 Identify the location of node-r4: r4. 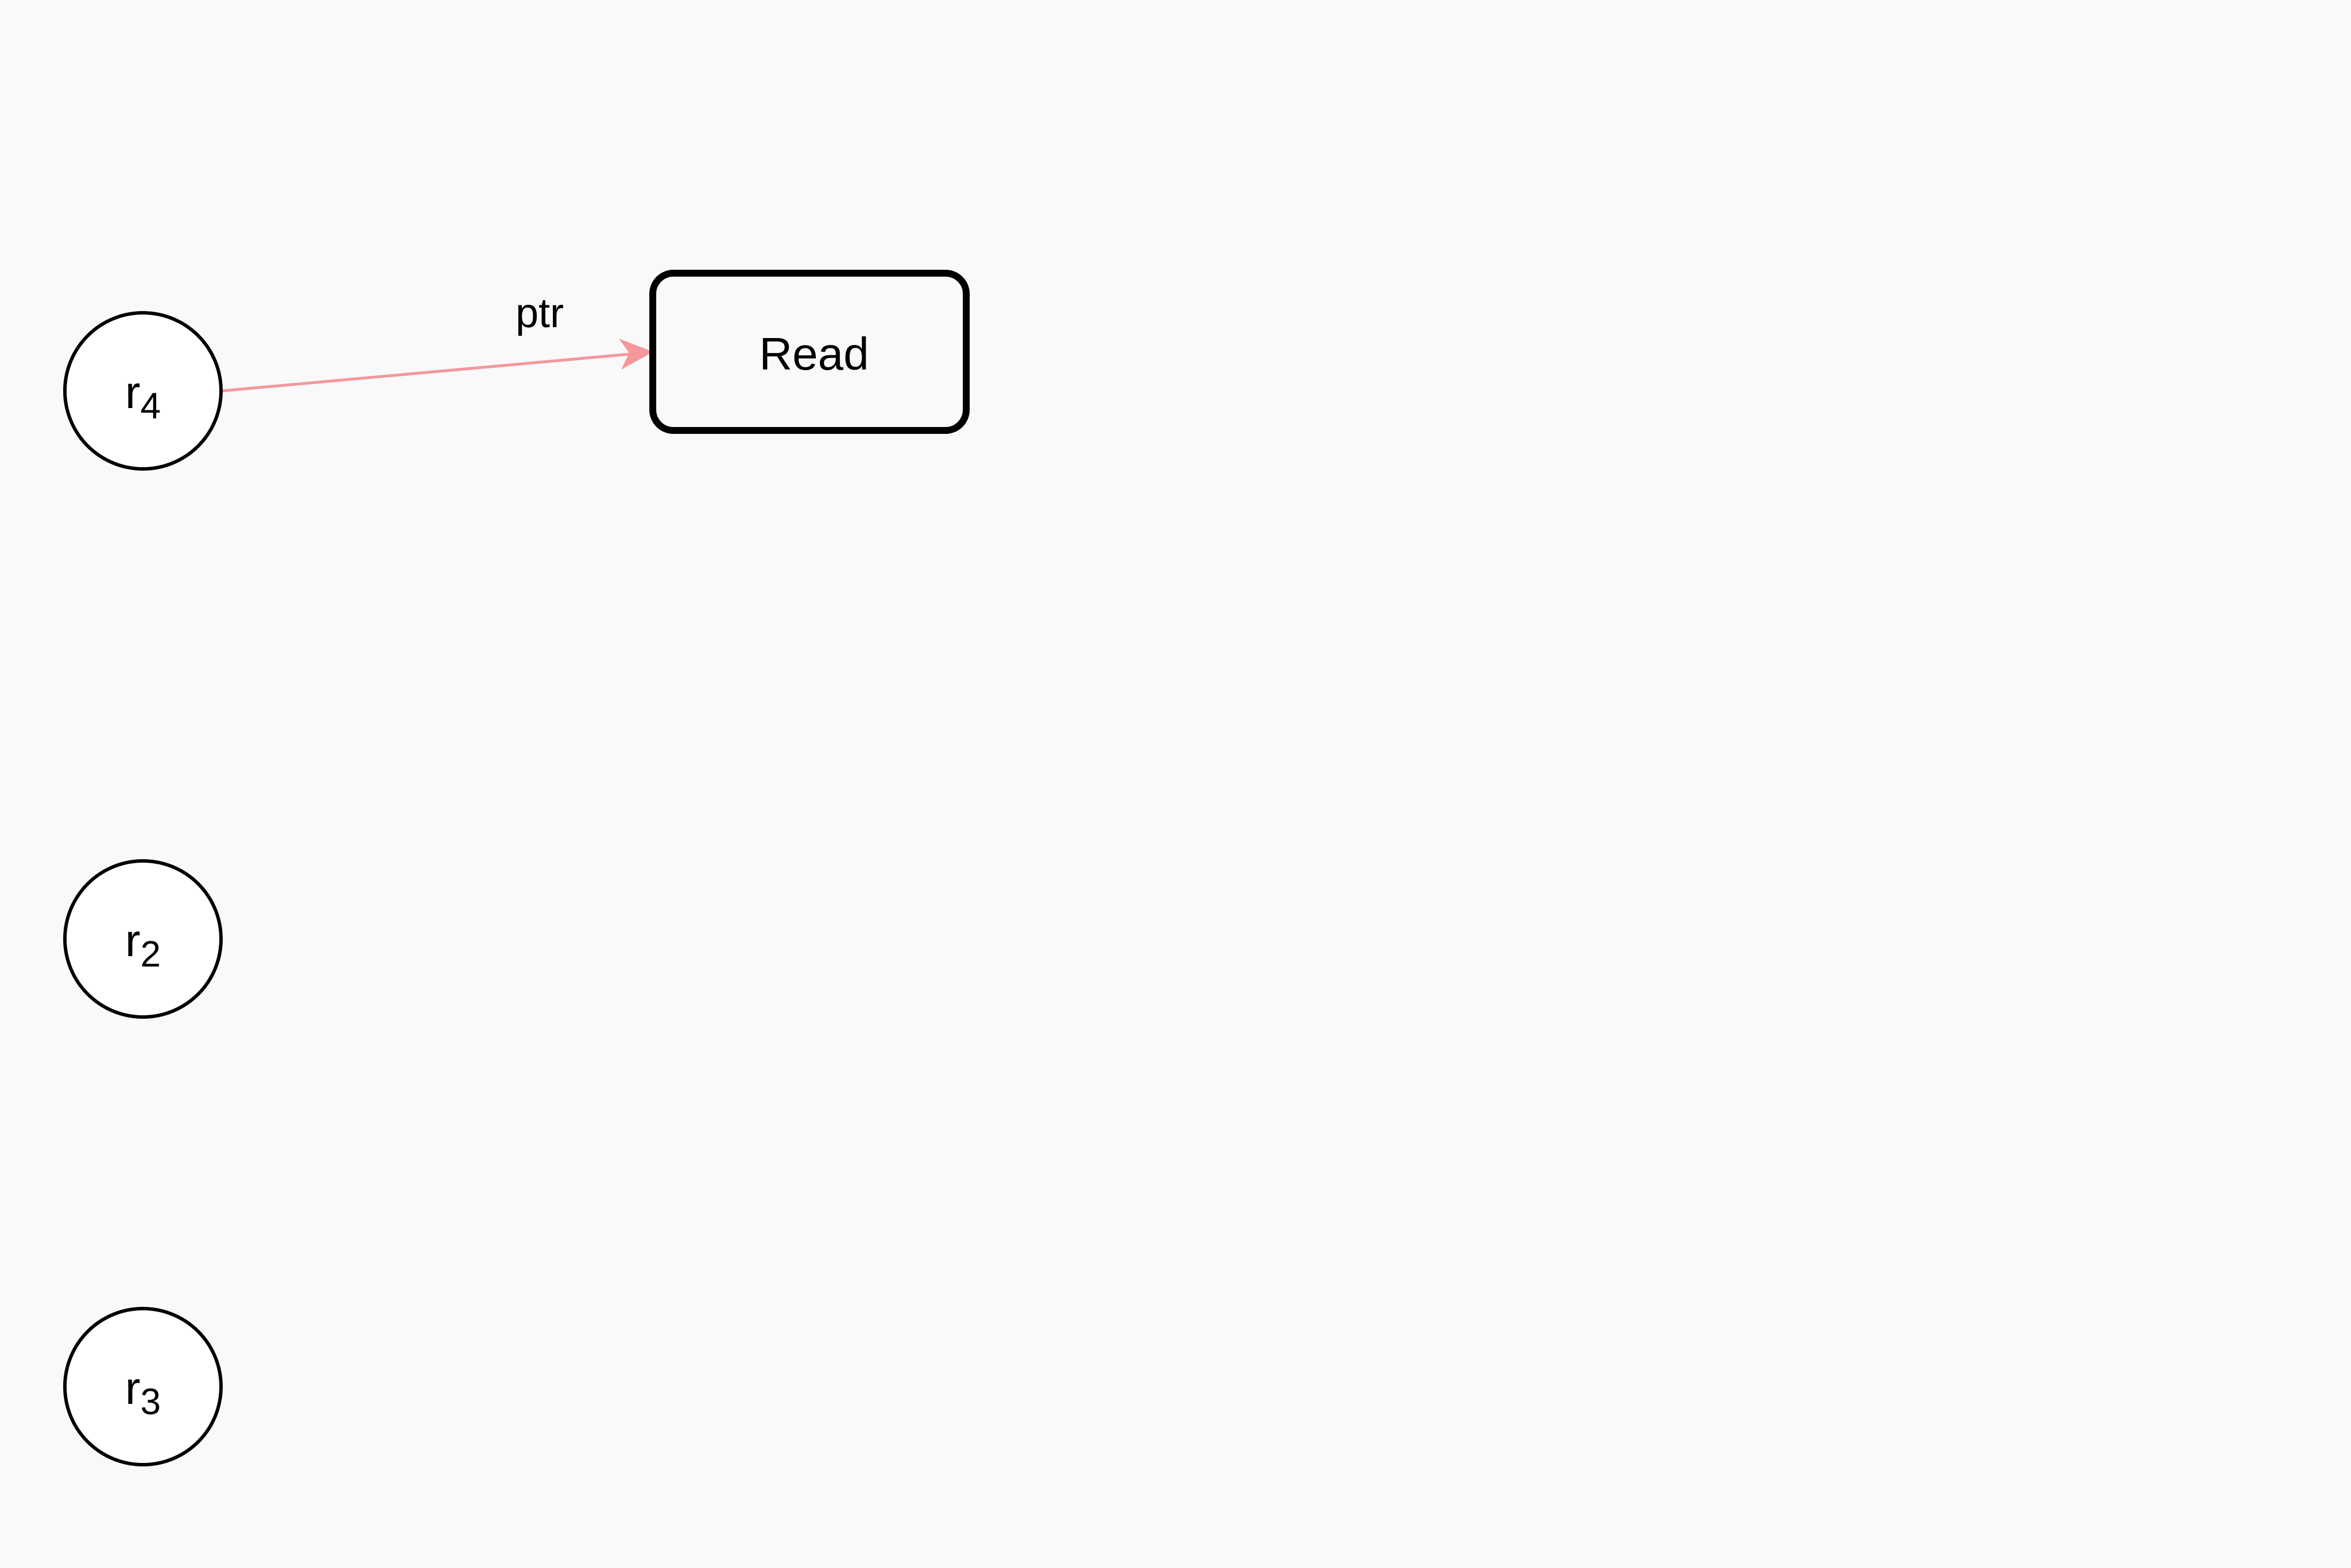
(143, 391).